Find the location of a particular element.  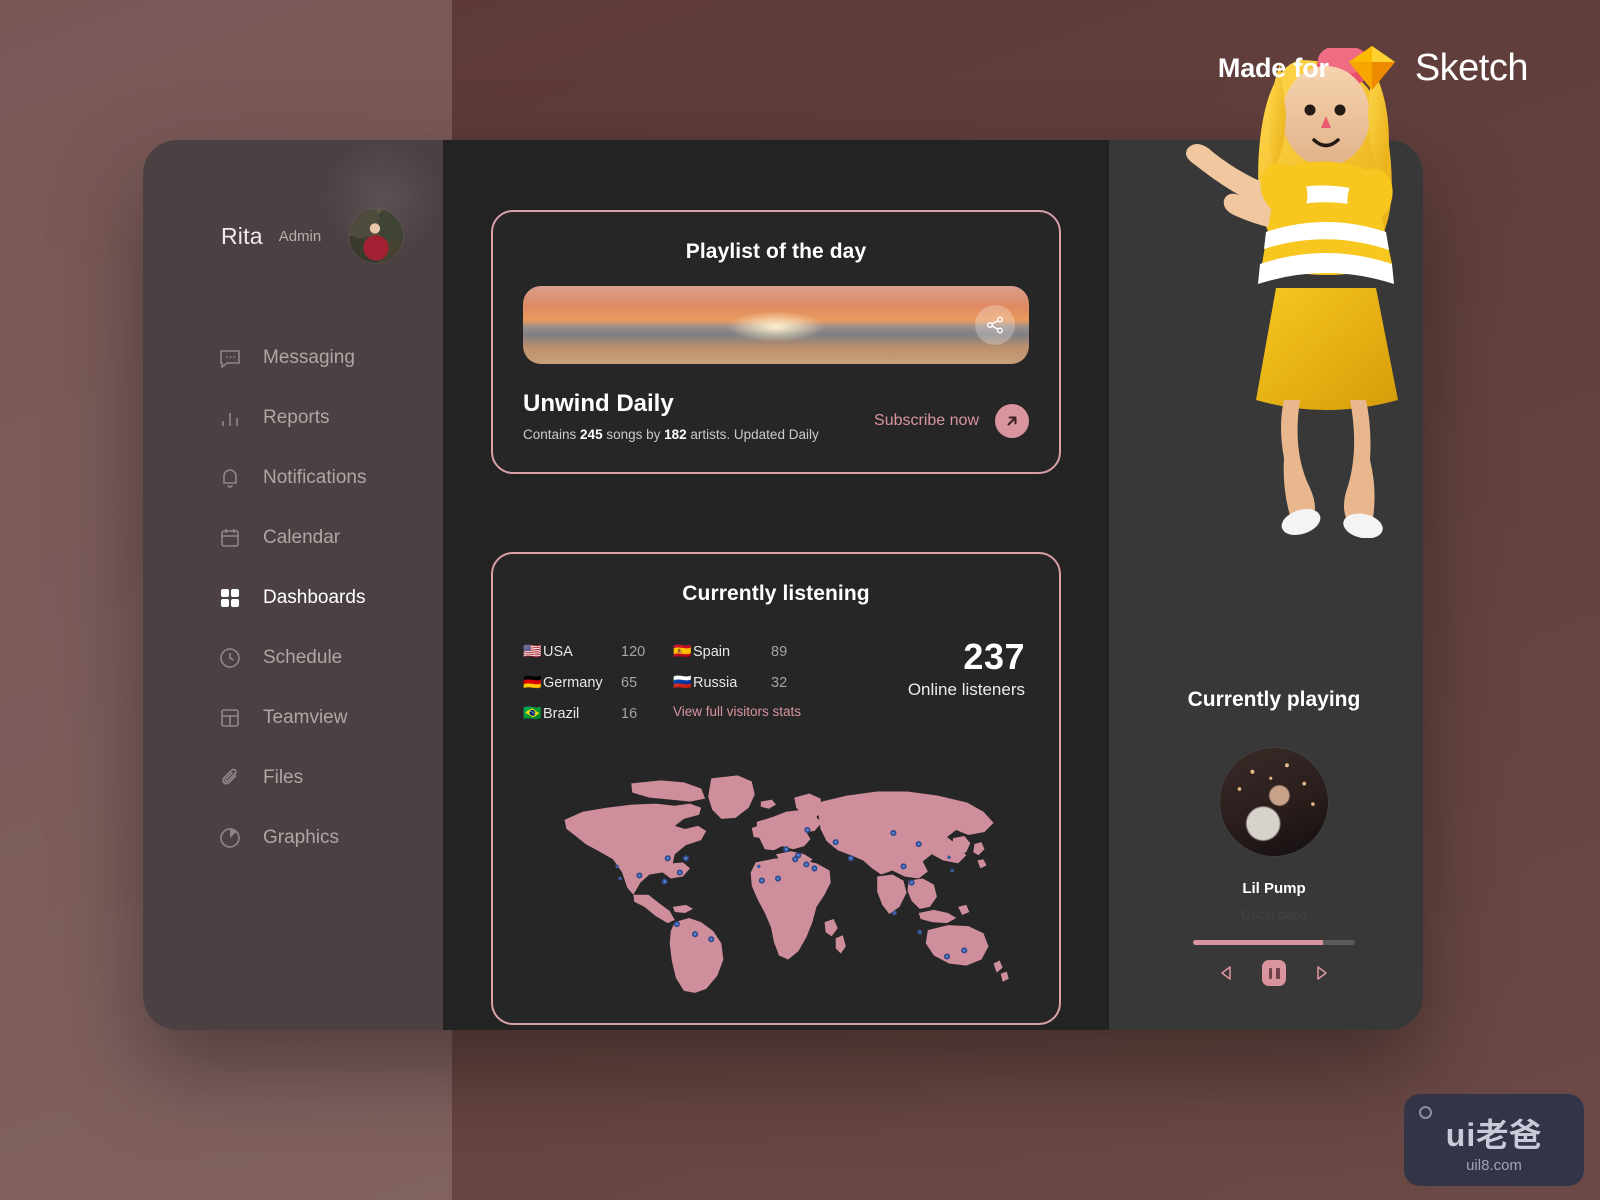

layout-icon is located at coordinates (230, 718).